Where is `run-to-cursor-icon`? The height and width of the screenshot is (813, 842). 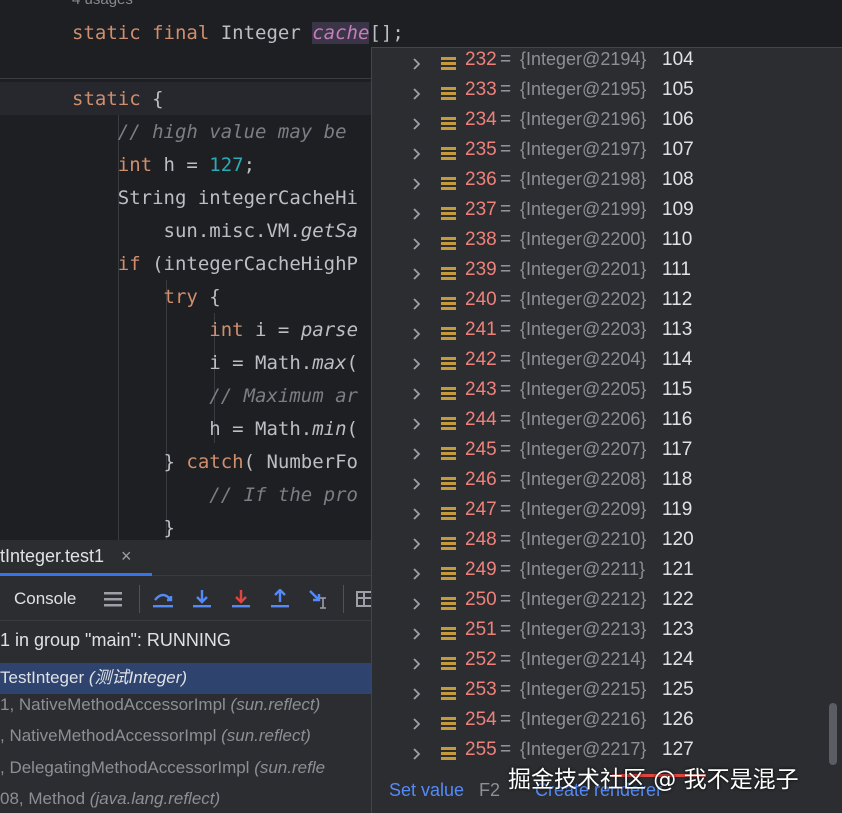
run-to-cursor-icon is located at coordinates (319, 599).